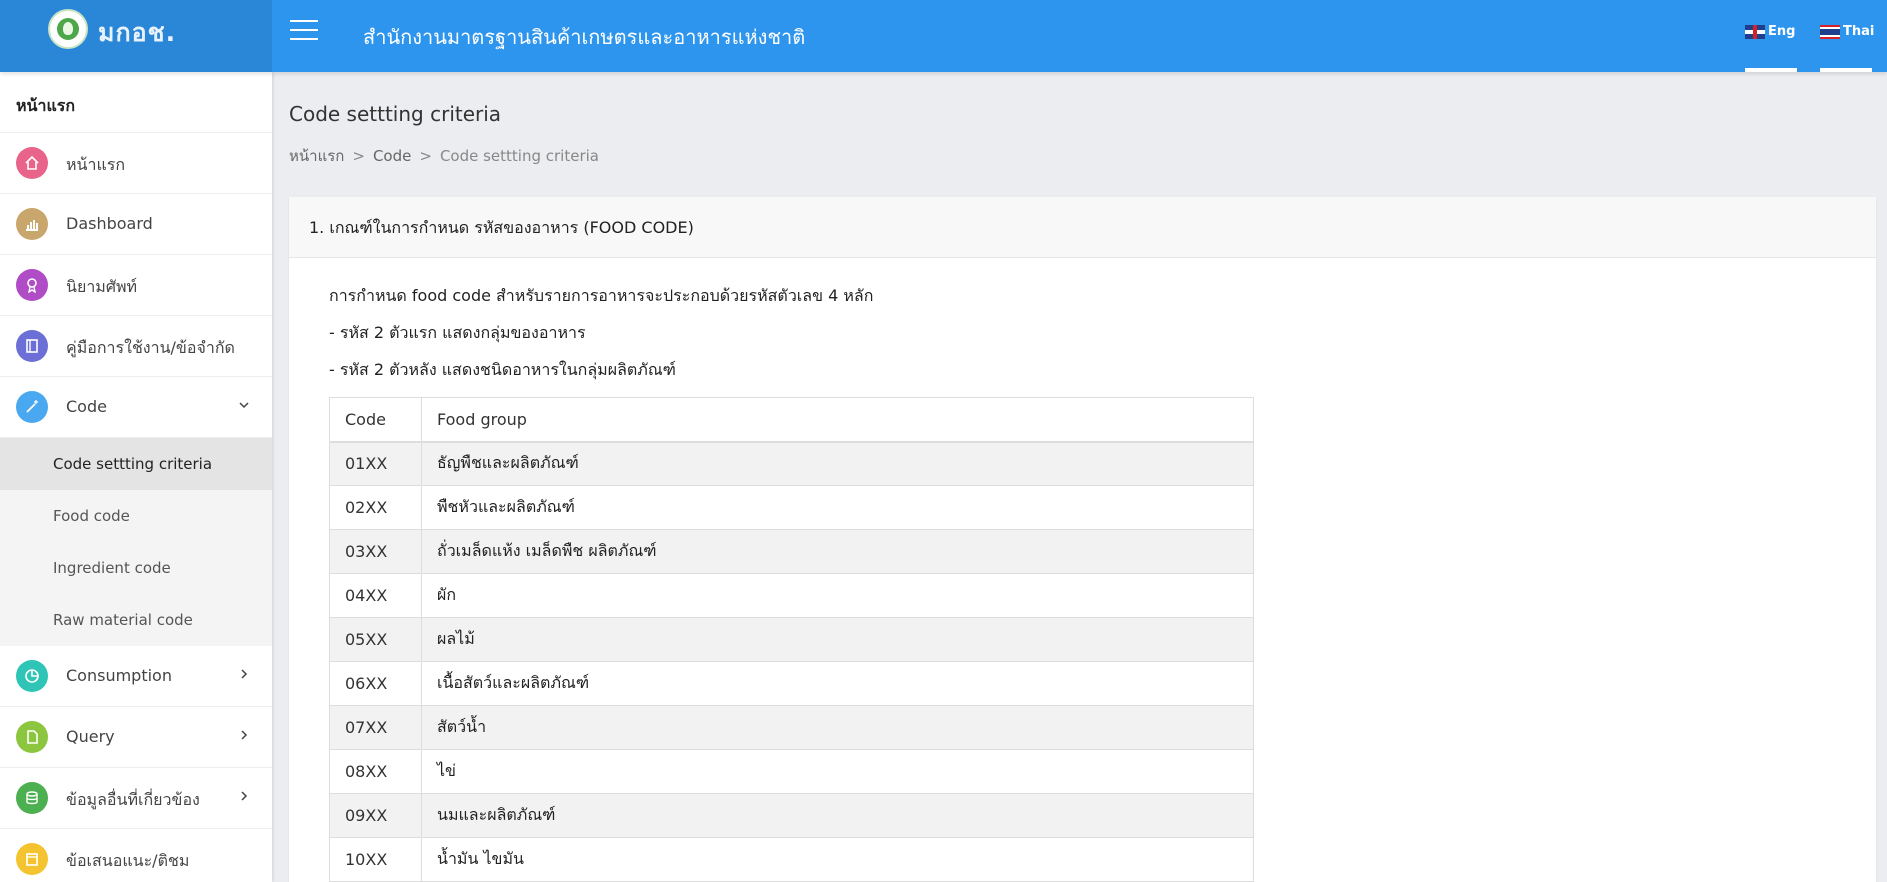 The height and width of the screenshot is (882, 1887). Describe the element at coordinates (91, 516) in the screenshot. I see `sidebar-subitem-label: Food code` at that location.